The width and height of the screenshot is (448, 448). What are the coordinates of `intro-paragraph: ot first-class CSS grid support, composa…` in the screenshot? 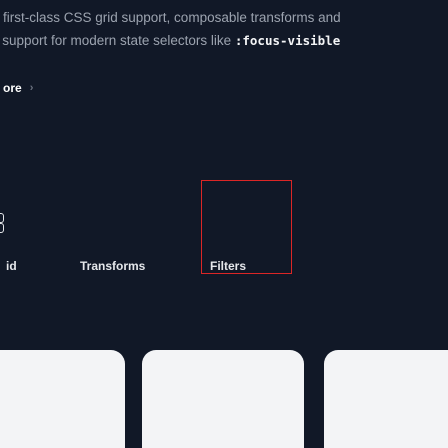 It's located at (224, 29).